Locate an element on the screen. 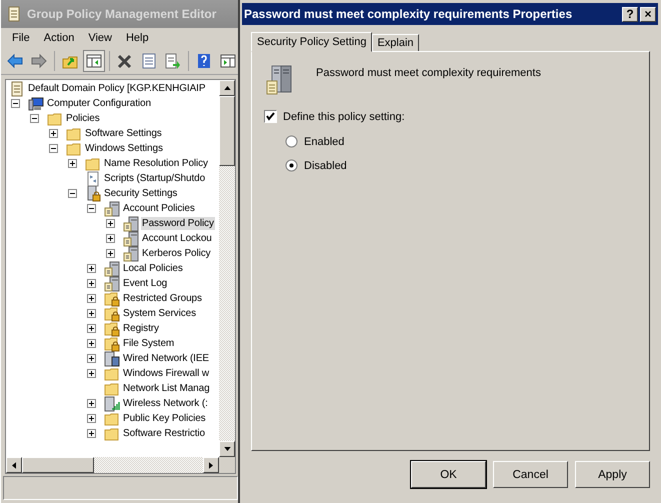  scroll-icon is located at coordinates (14, 14).